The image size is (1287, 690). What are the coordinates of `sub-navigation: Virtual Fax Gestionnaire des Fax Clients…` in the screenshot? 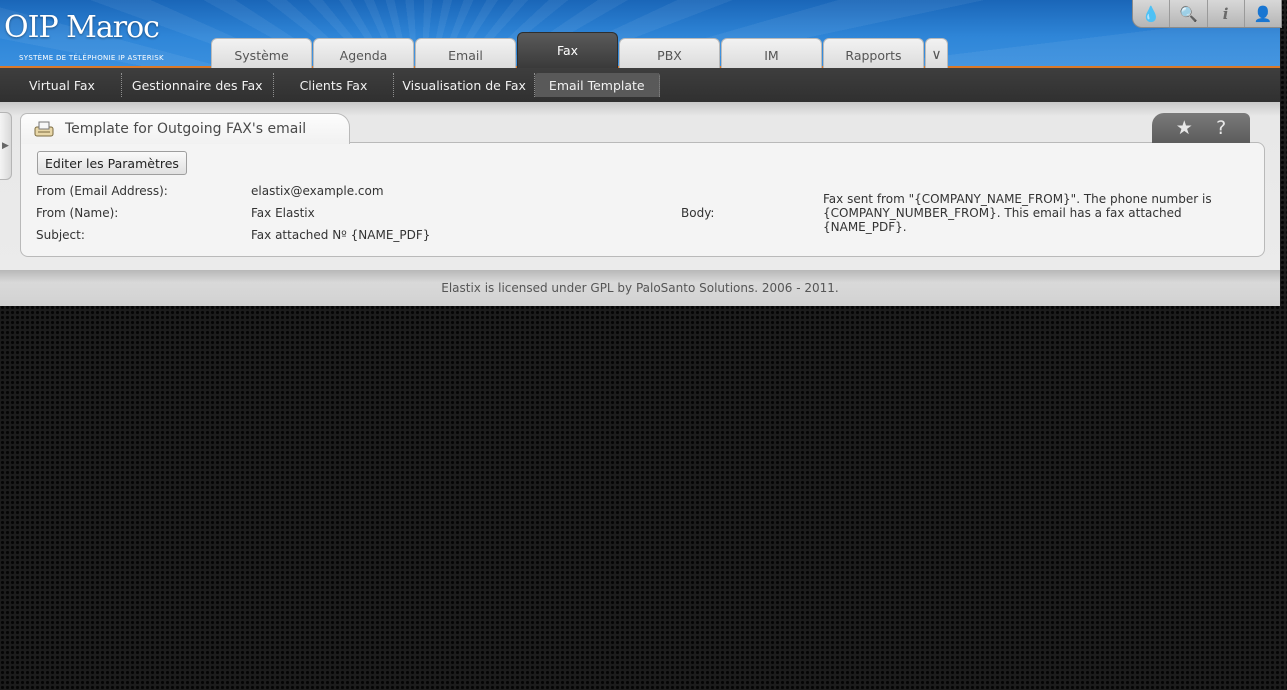 It's located at (640, 85).